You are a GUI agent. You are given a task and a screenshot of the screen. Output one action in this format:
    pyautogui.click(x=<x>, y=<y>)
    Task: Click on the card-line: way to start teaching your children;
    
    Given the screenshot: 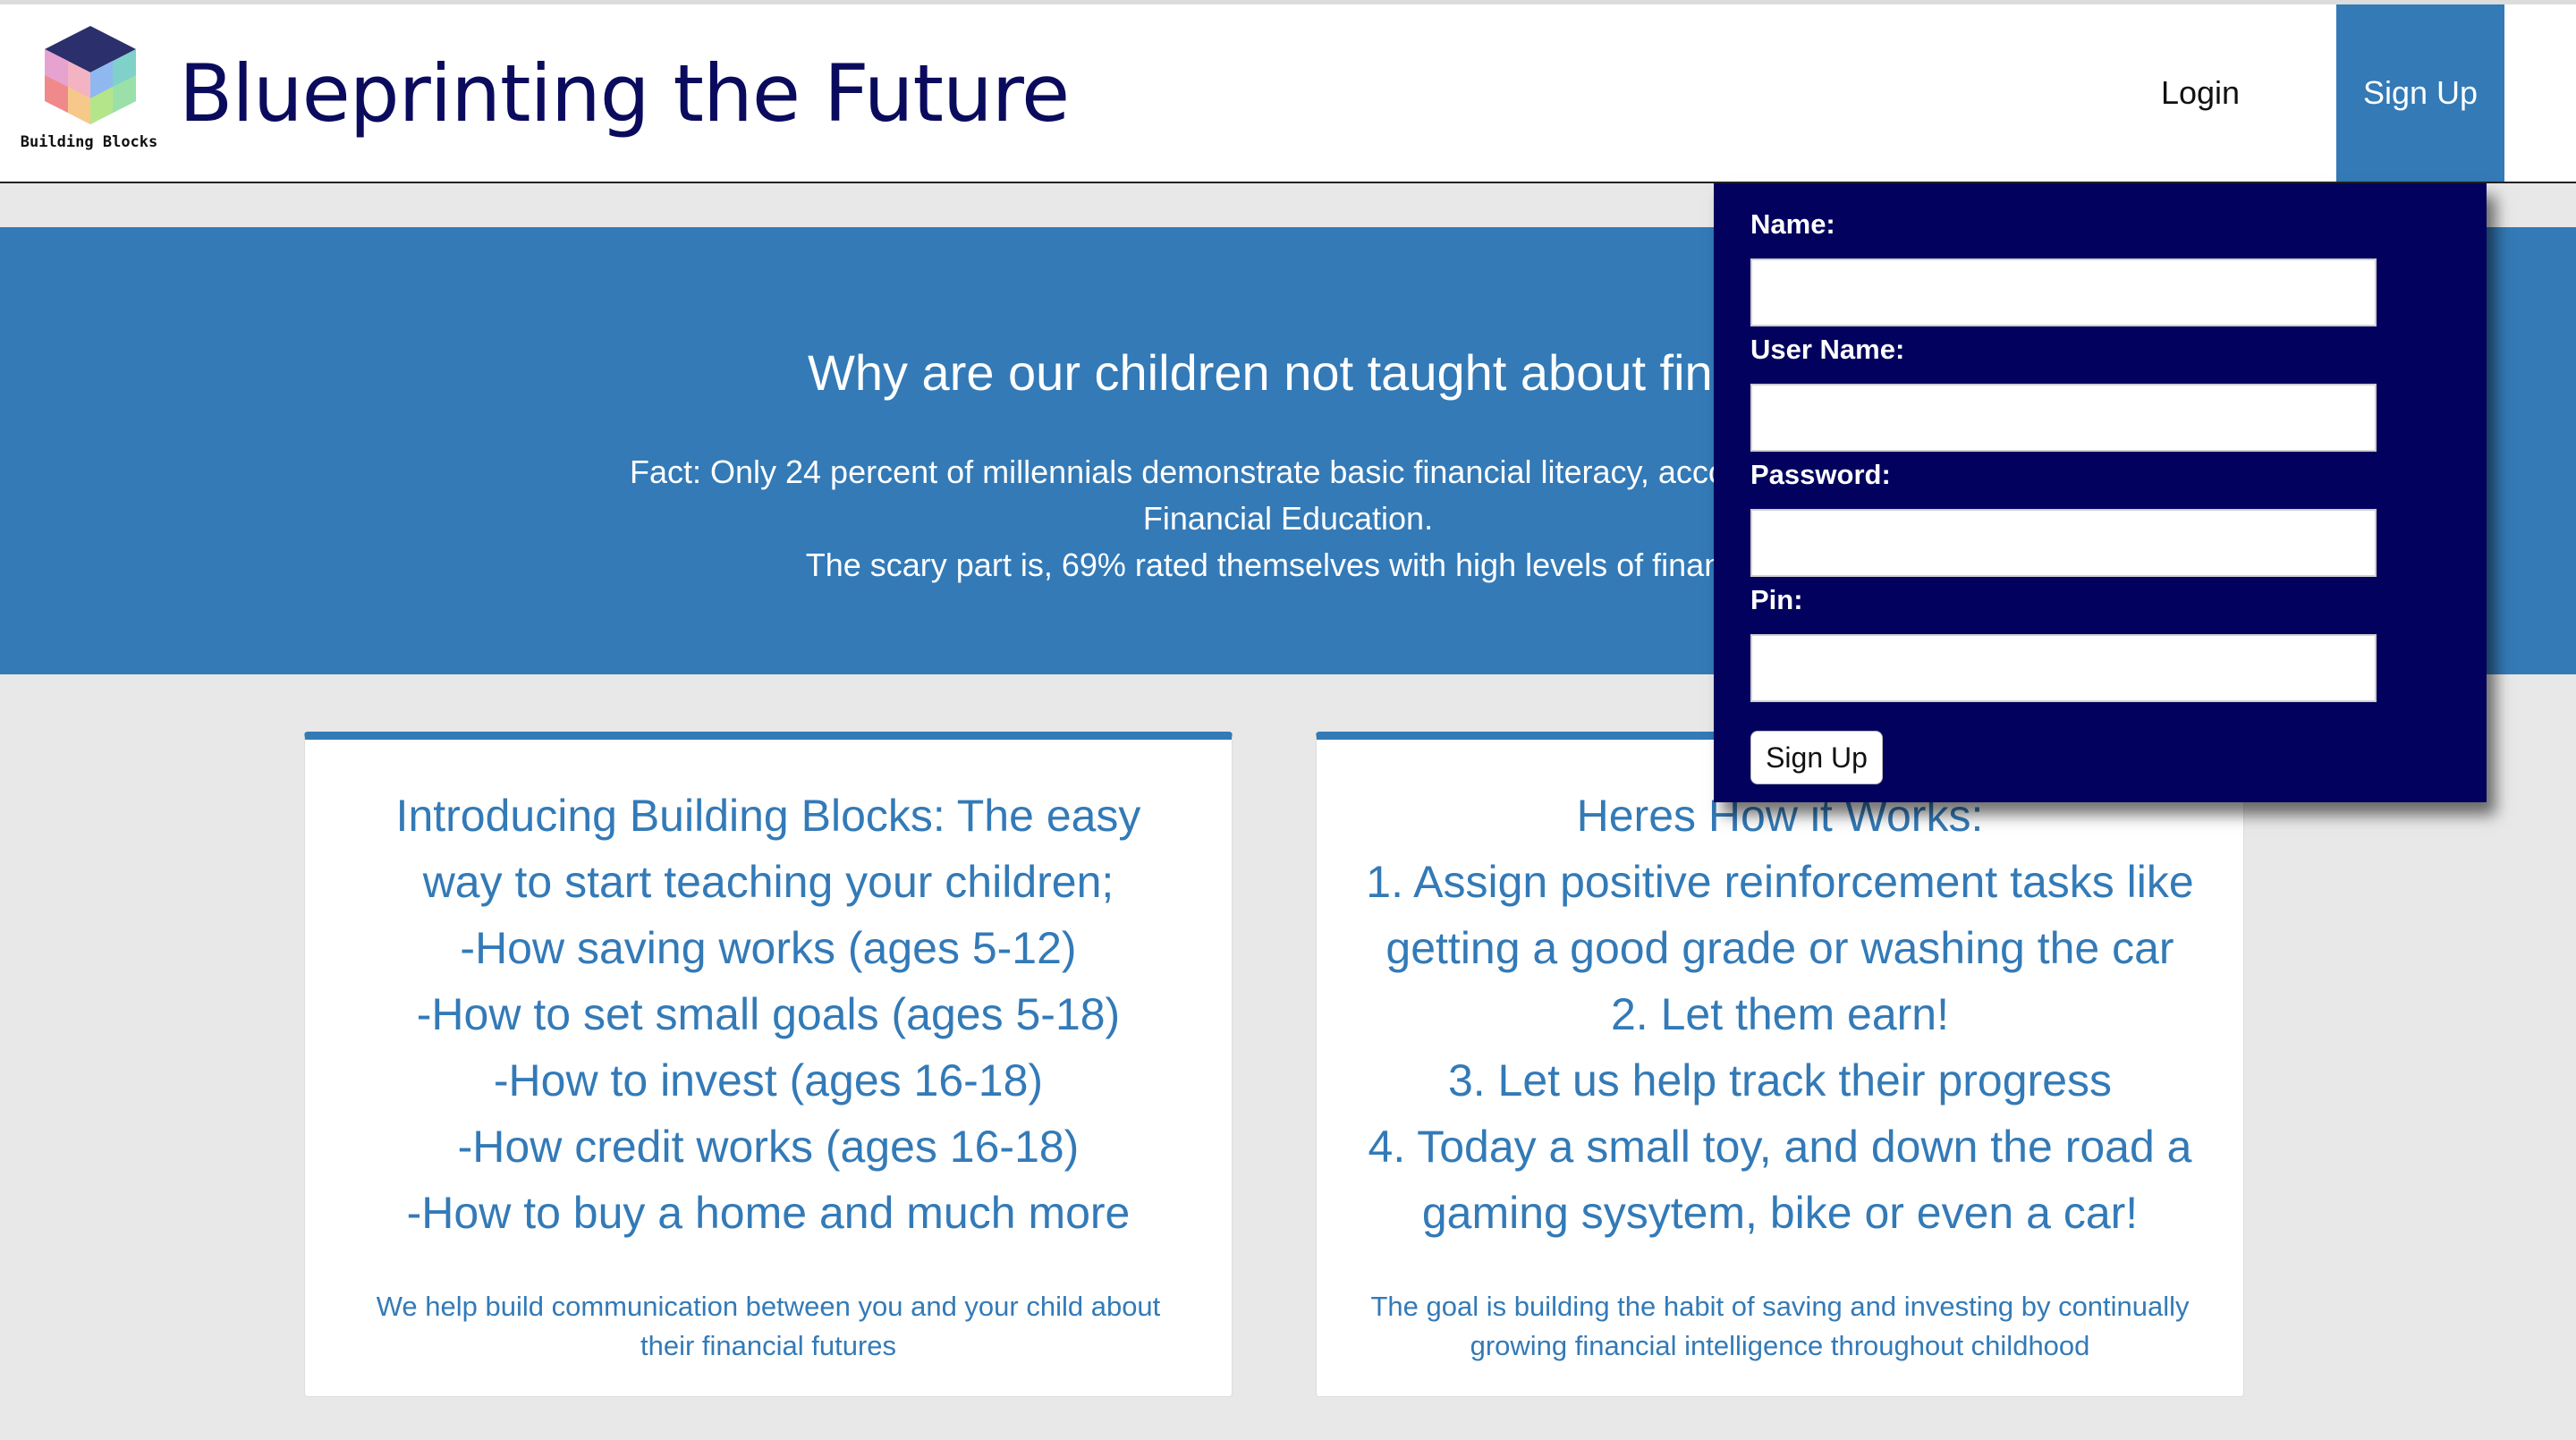 What is the action you would take?
    pyautogui.click(x=768, y=882)
    